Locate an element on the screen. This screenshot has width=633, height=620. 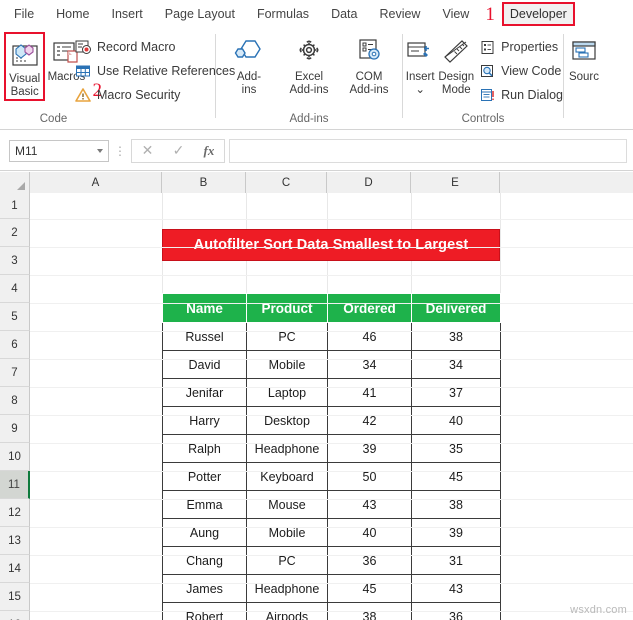
name-box: M11 is located at coordinates (59, 150).